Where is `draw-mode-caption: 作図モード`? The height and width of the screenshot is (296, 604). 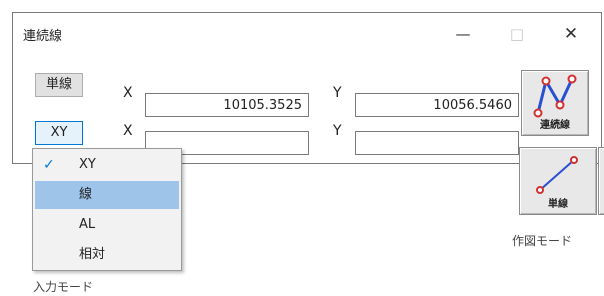
draw-mode-caption: 作図モード is located at coordinates (542, 241).